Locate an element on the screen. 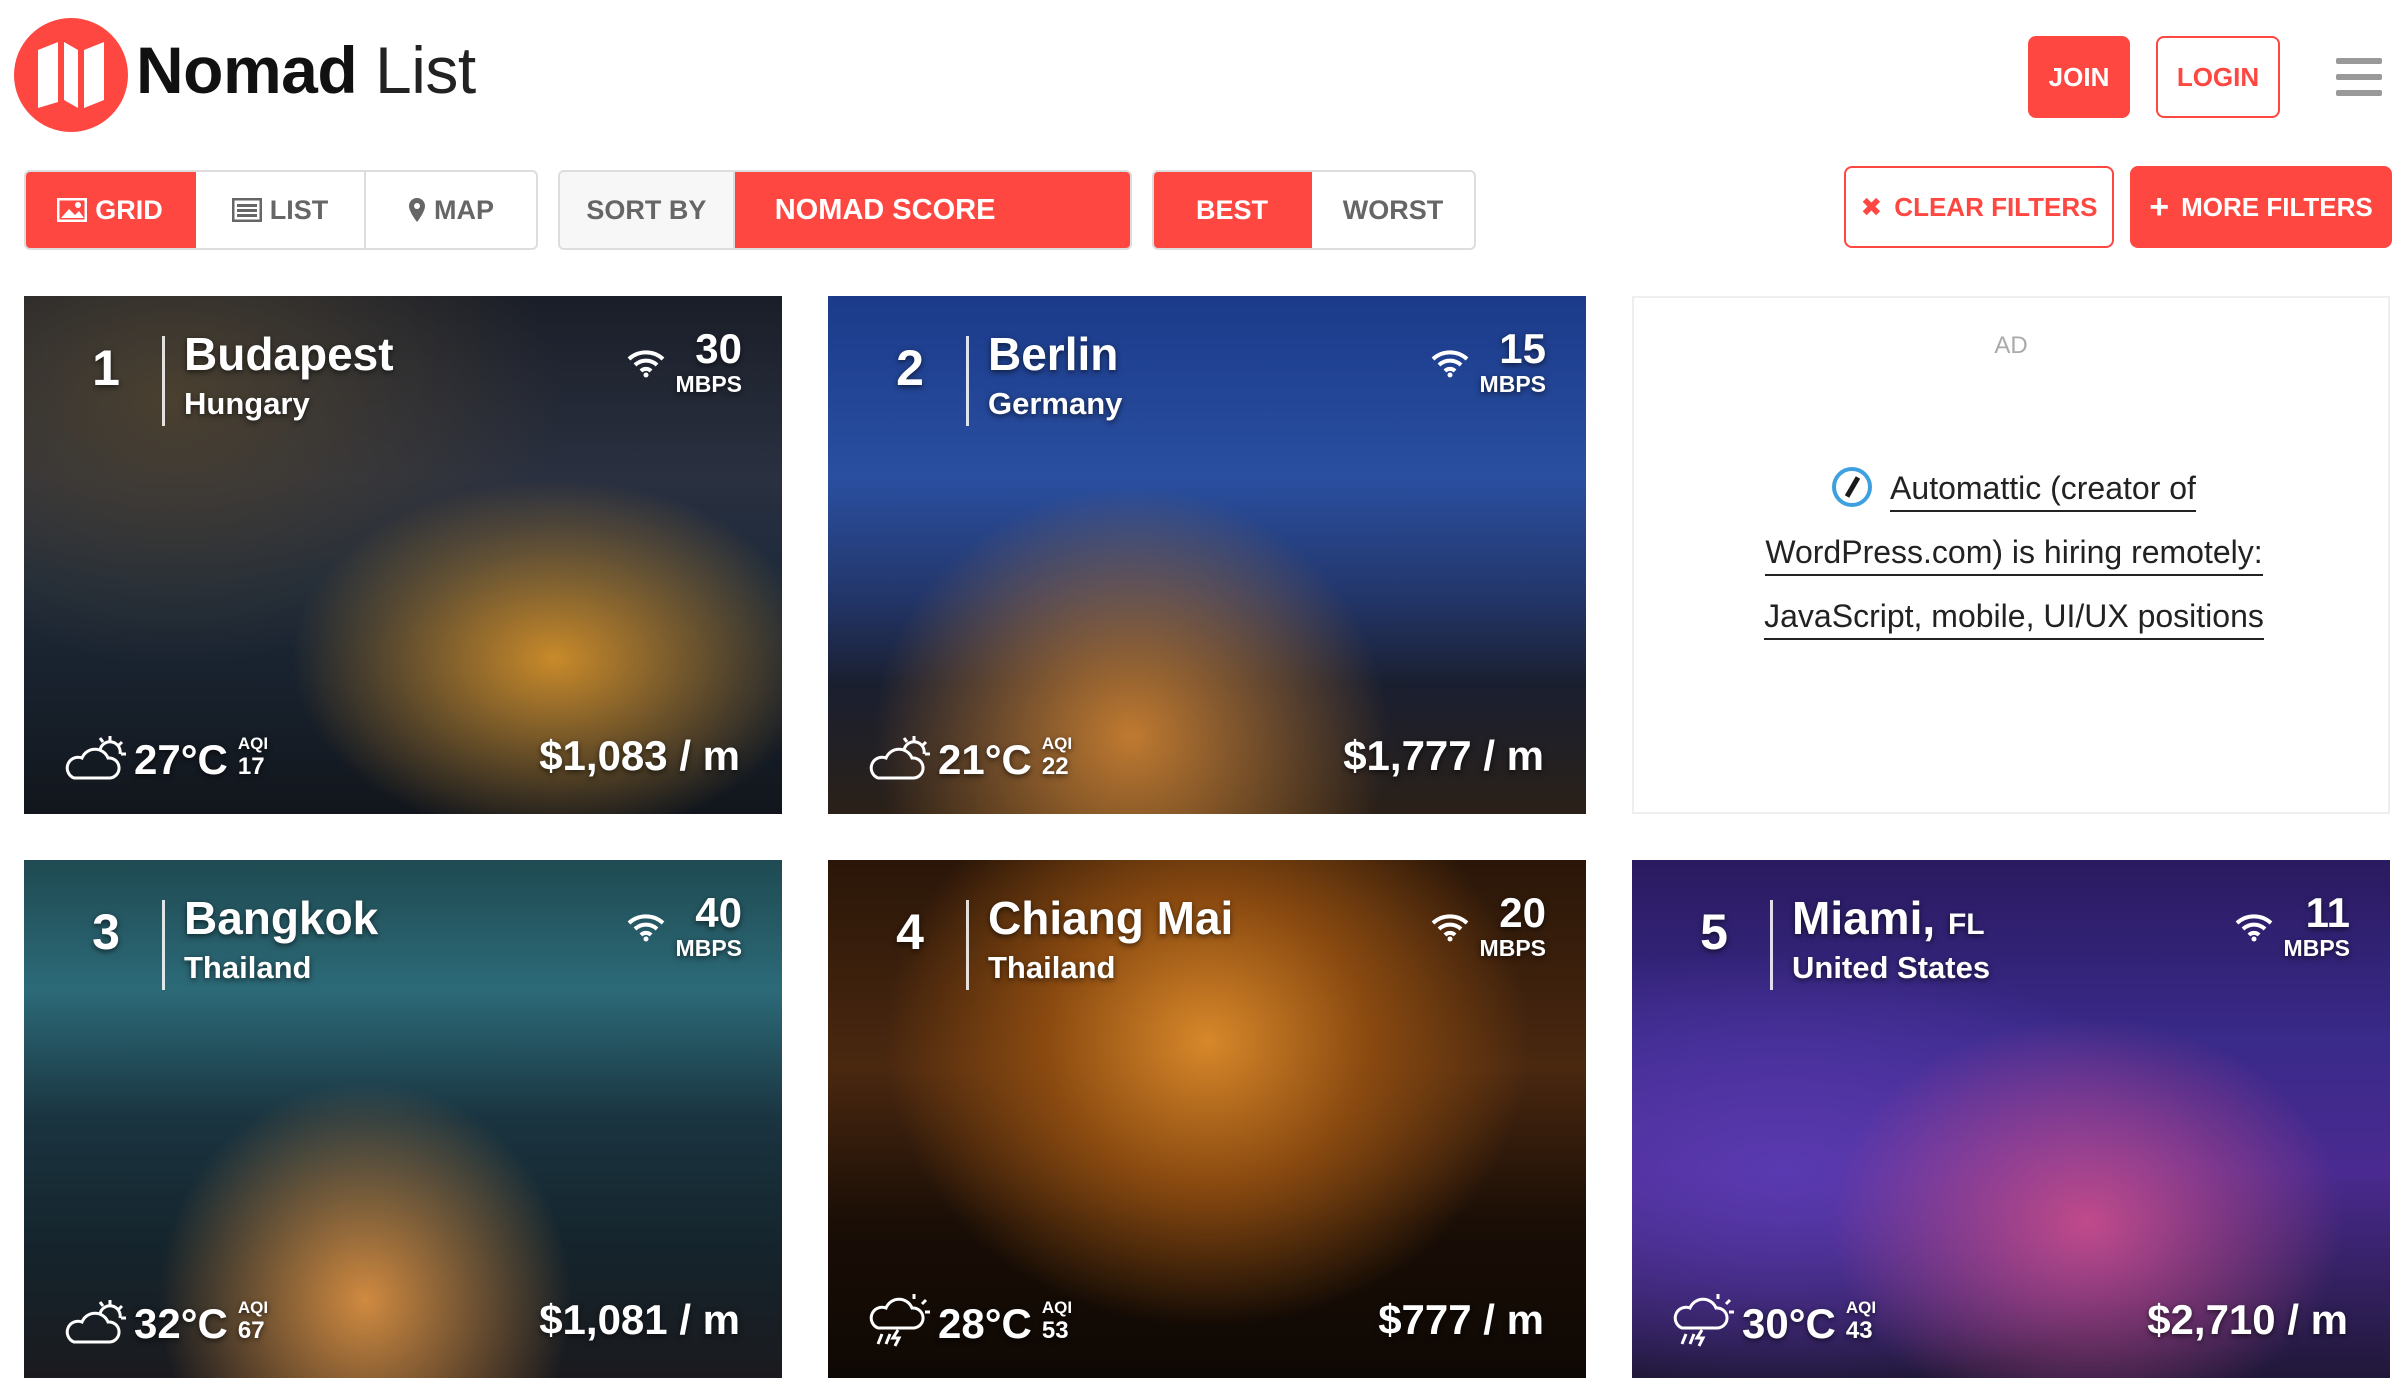  city-state: FL is located at coordinates (1966, 924).